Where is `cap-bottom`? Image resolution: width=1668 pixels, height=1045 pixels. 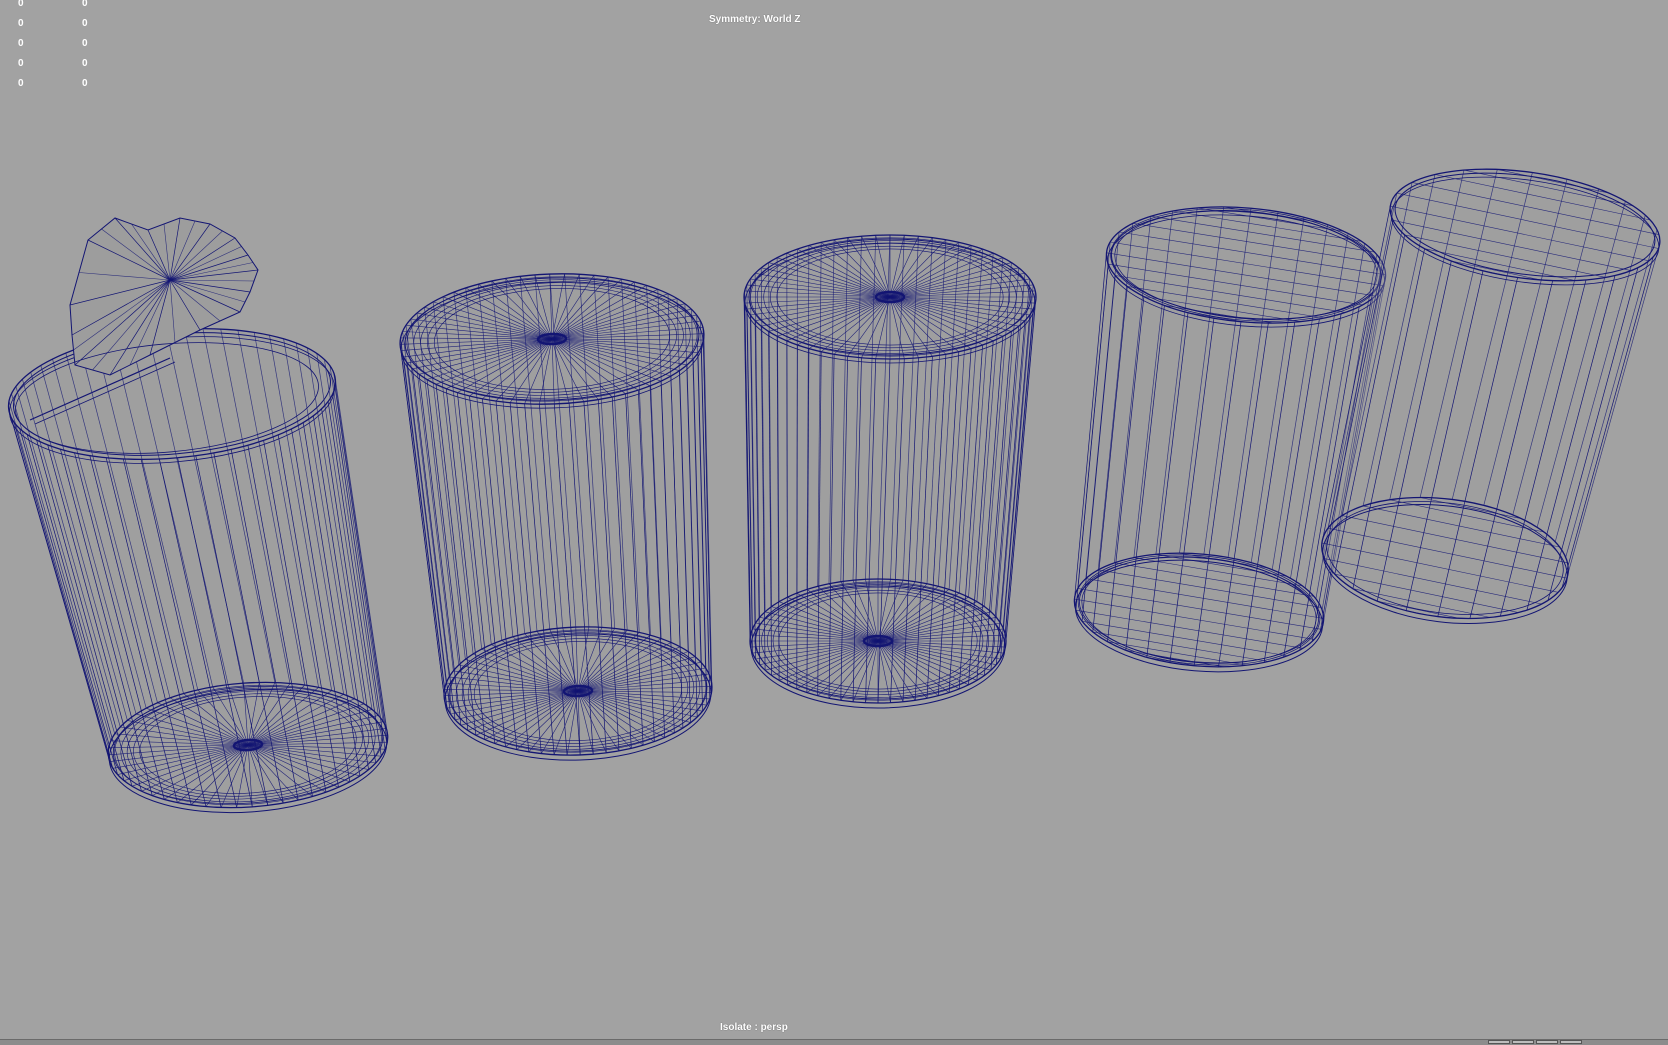
cap-bottom is located at coordinates (878, 641).